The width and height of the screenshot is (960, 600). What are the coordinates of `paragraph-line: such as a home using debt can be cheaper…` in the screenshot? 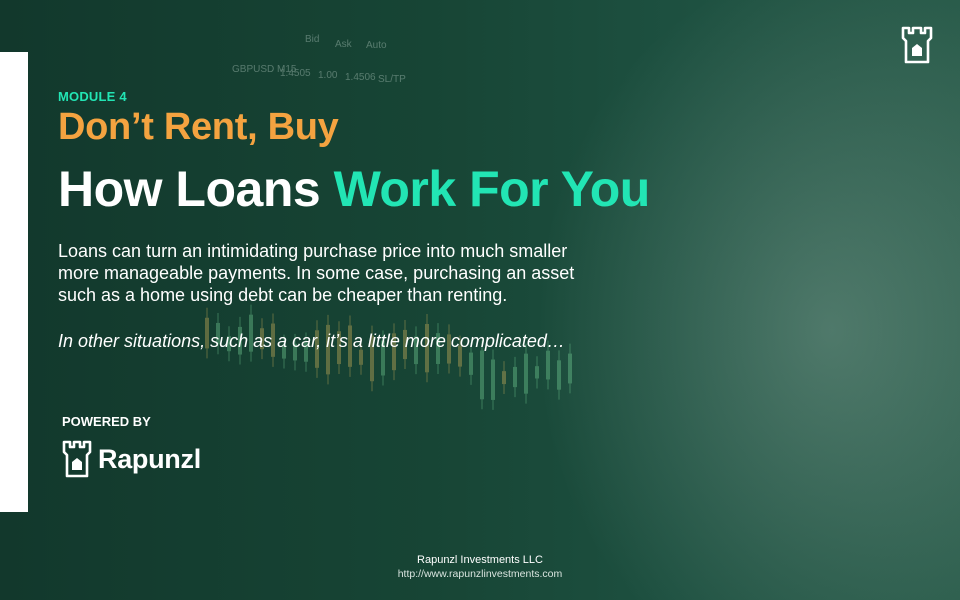 It's located at (283, 295).